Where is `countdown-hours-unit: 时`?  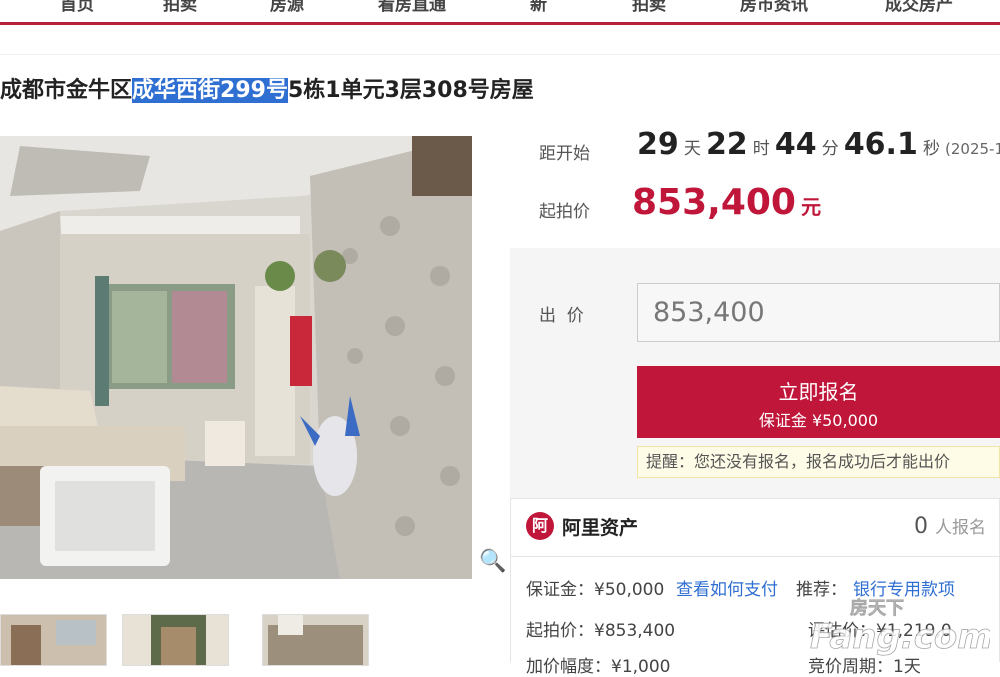
countdown-hours-unit: 时 is located at coordinates (761, 149).